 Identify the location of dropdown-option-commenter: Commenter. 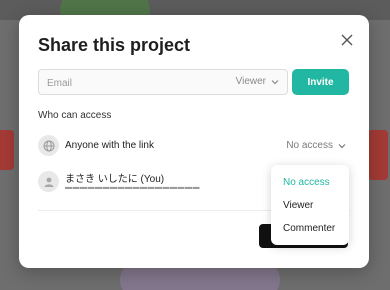
(310, 228).